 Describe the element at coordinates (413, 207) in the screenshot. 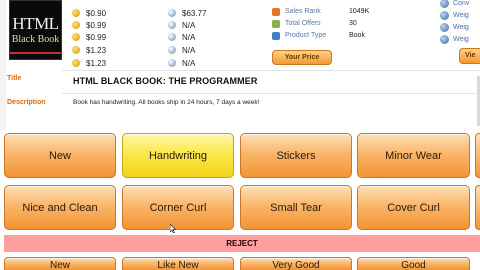

I see `condition-button-cover-curl: Cover Curl` at that location.